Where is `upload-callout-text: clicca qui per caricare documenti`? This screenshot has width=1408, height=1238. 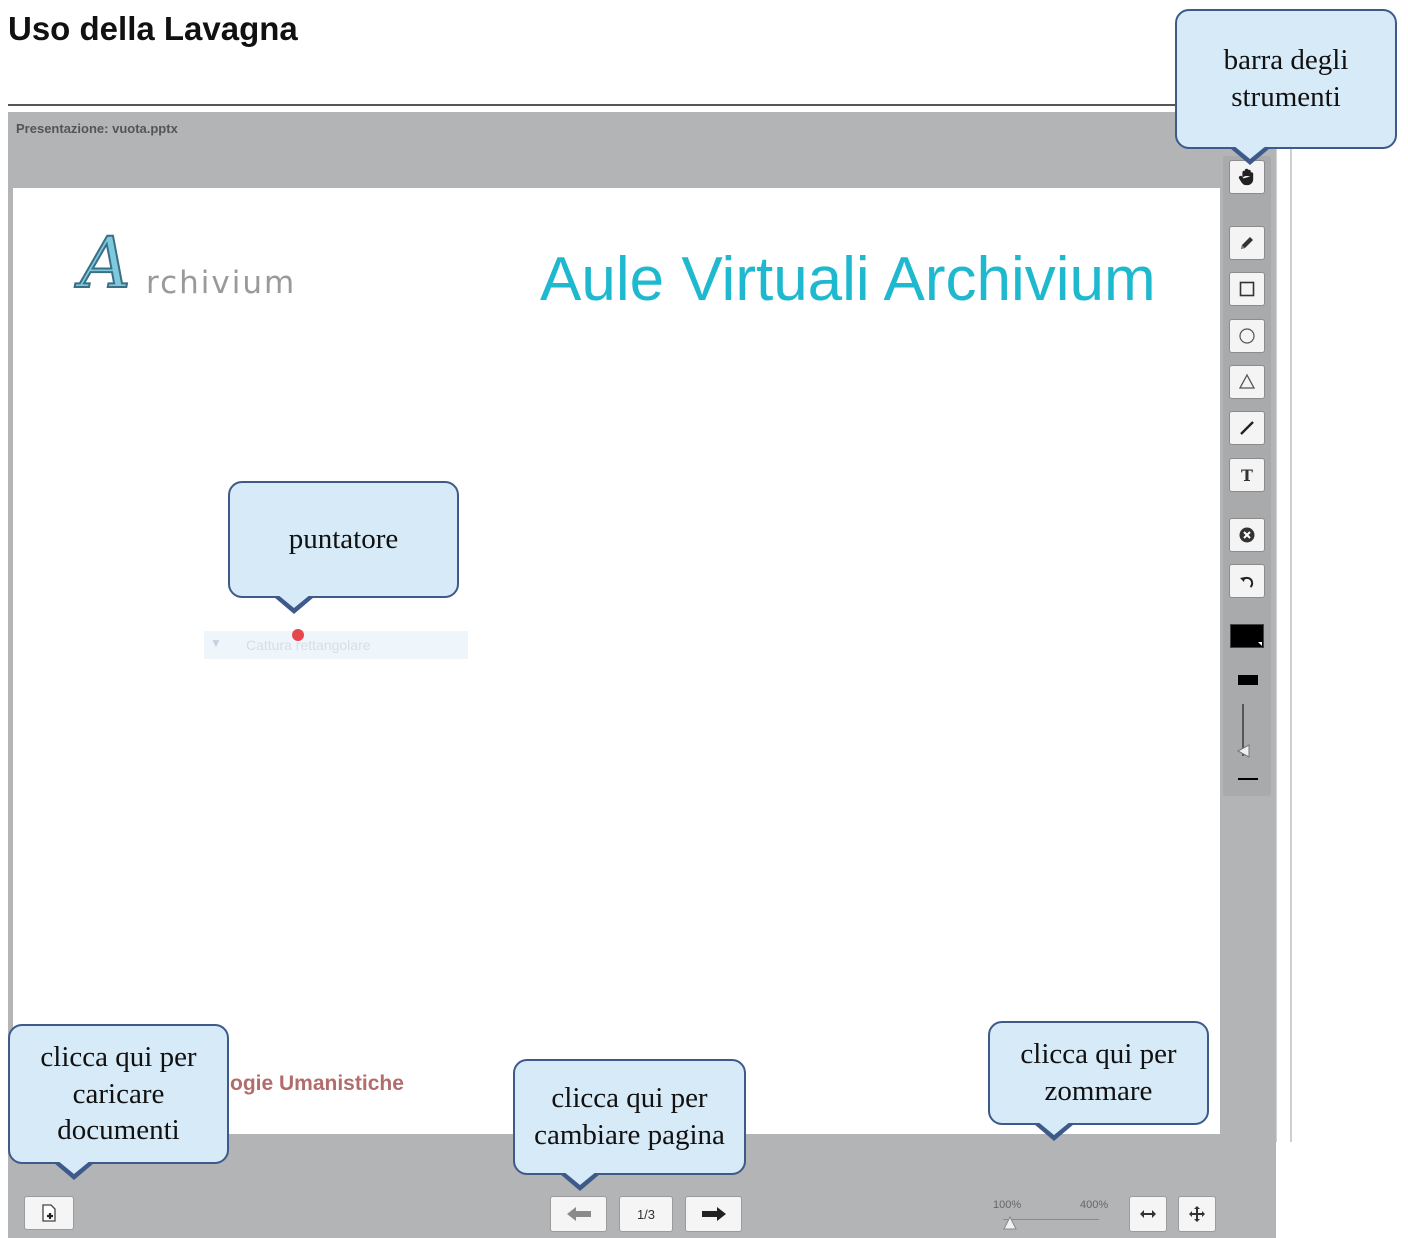 upload-callout-text: clicca qui per caricare documenti is located at coordinates (118, 1093).